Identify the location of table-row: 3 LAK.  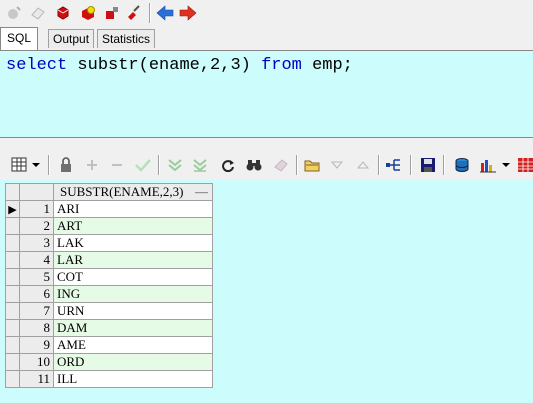
(109, 243).